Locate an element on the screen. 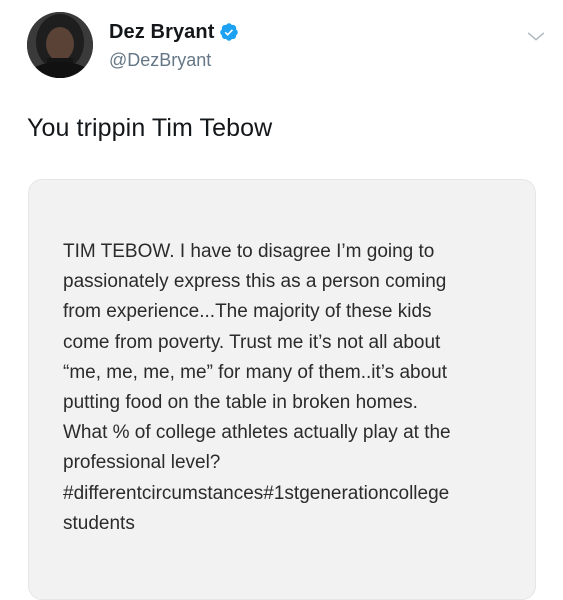  display-name-row: Dez Bryant is located at coordinates (174, 32).